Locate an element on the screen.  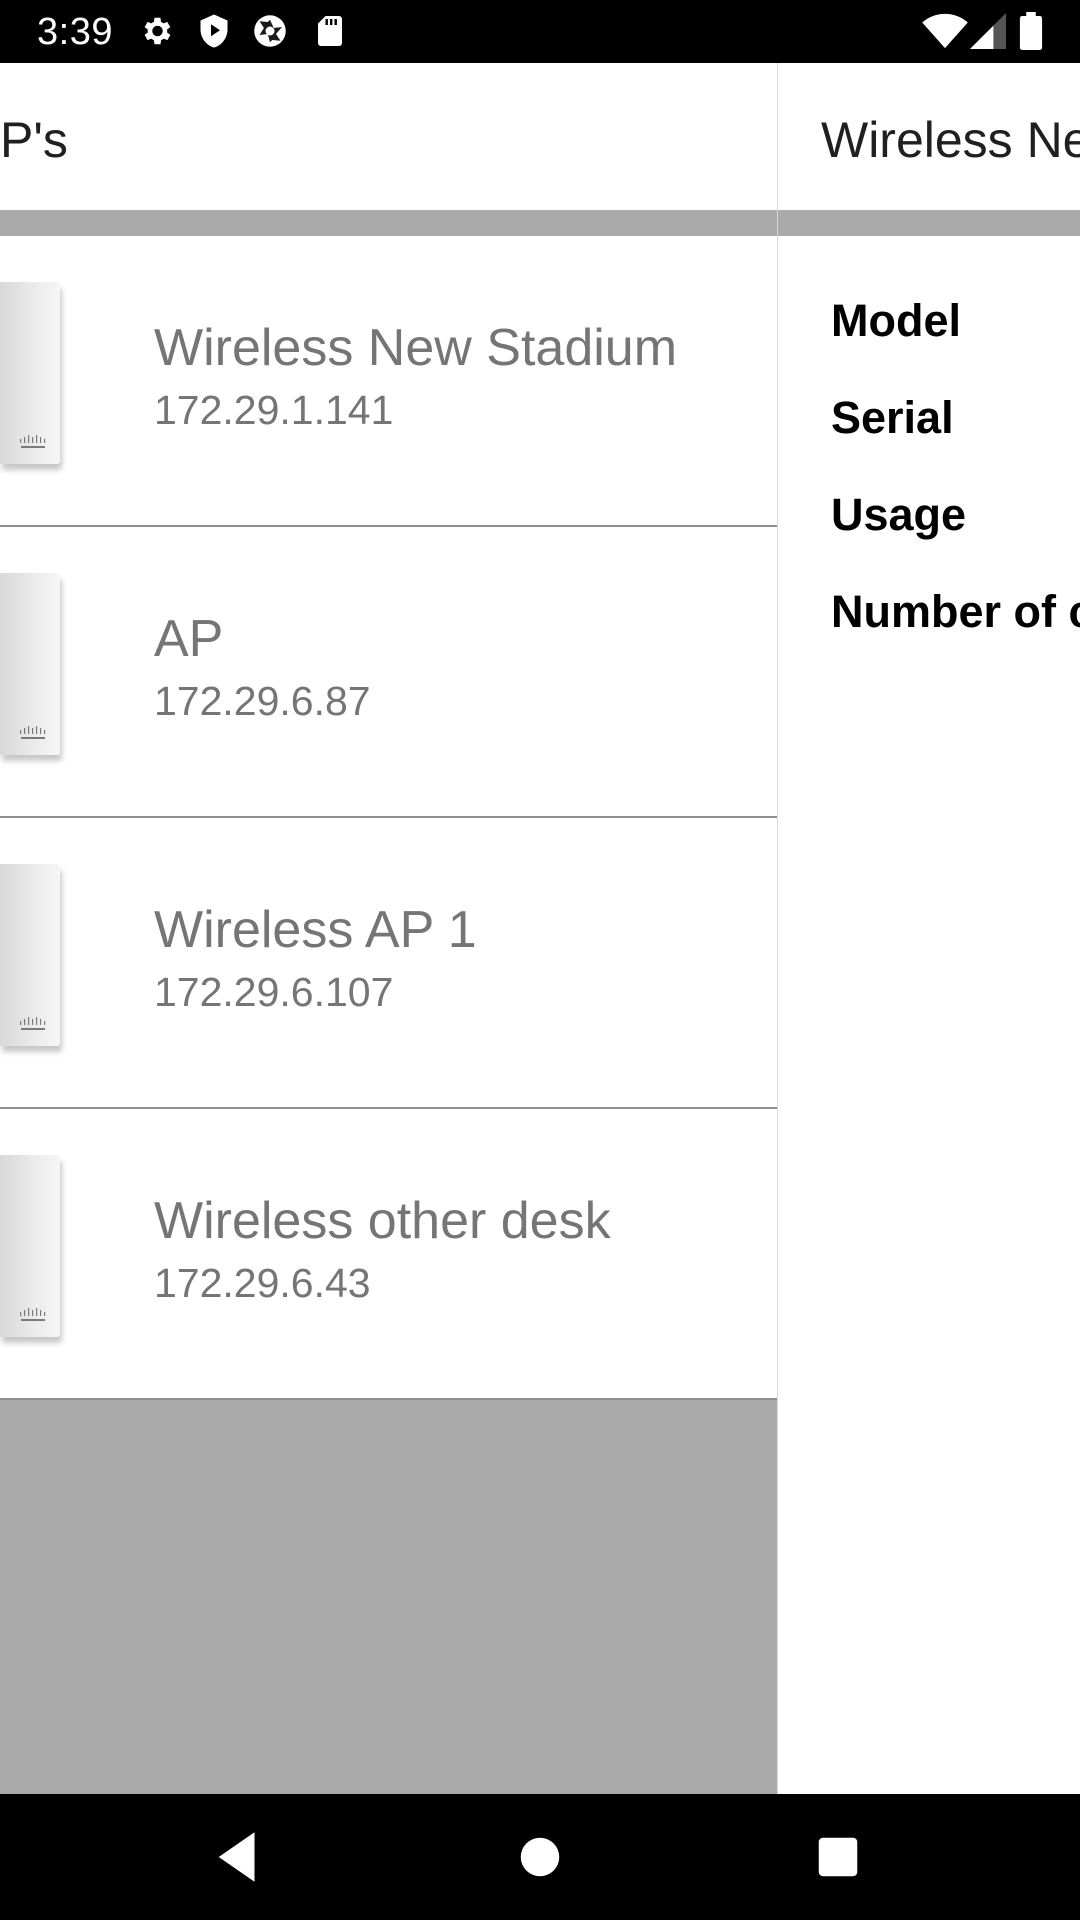
battery-icon is located at coordinates (1031, 31).